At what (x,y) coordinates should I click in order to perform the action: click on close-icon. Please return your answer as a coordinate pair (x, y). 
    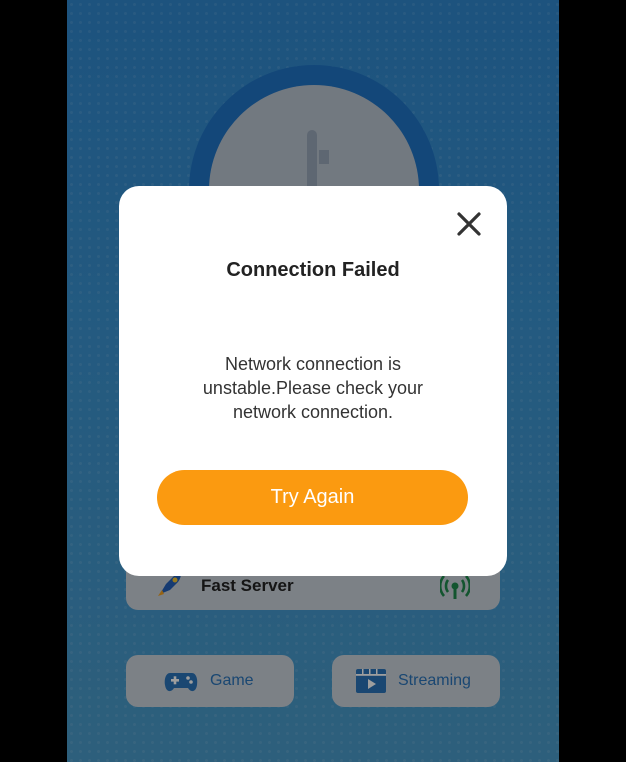
    Looking at the image, I should click on (469, 224).